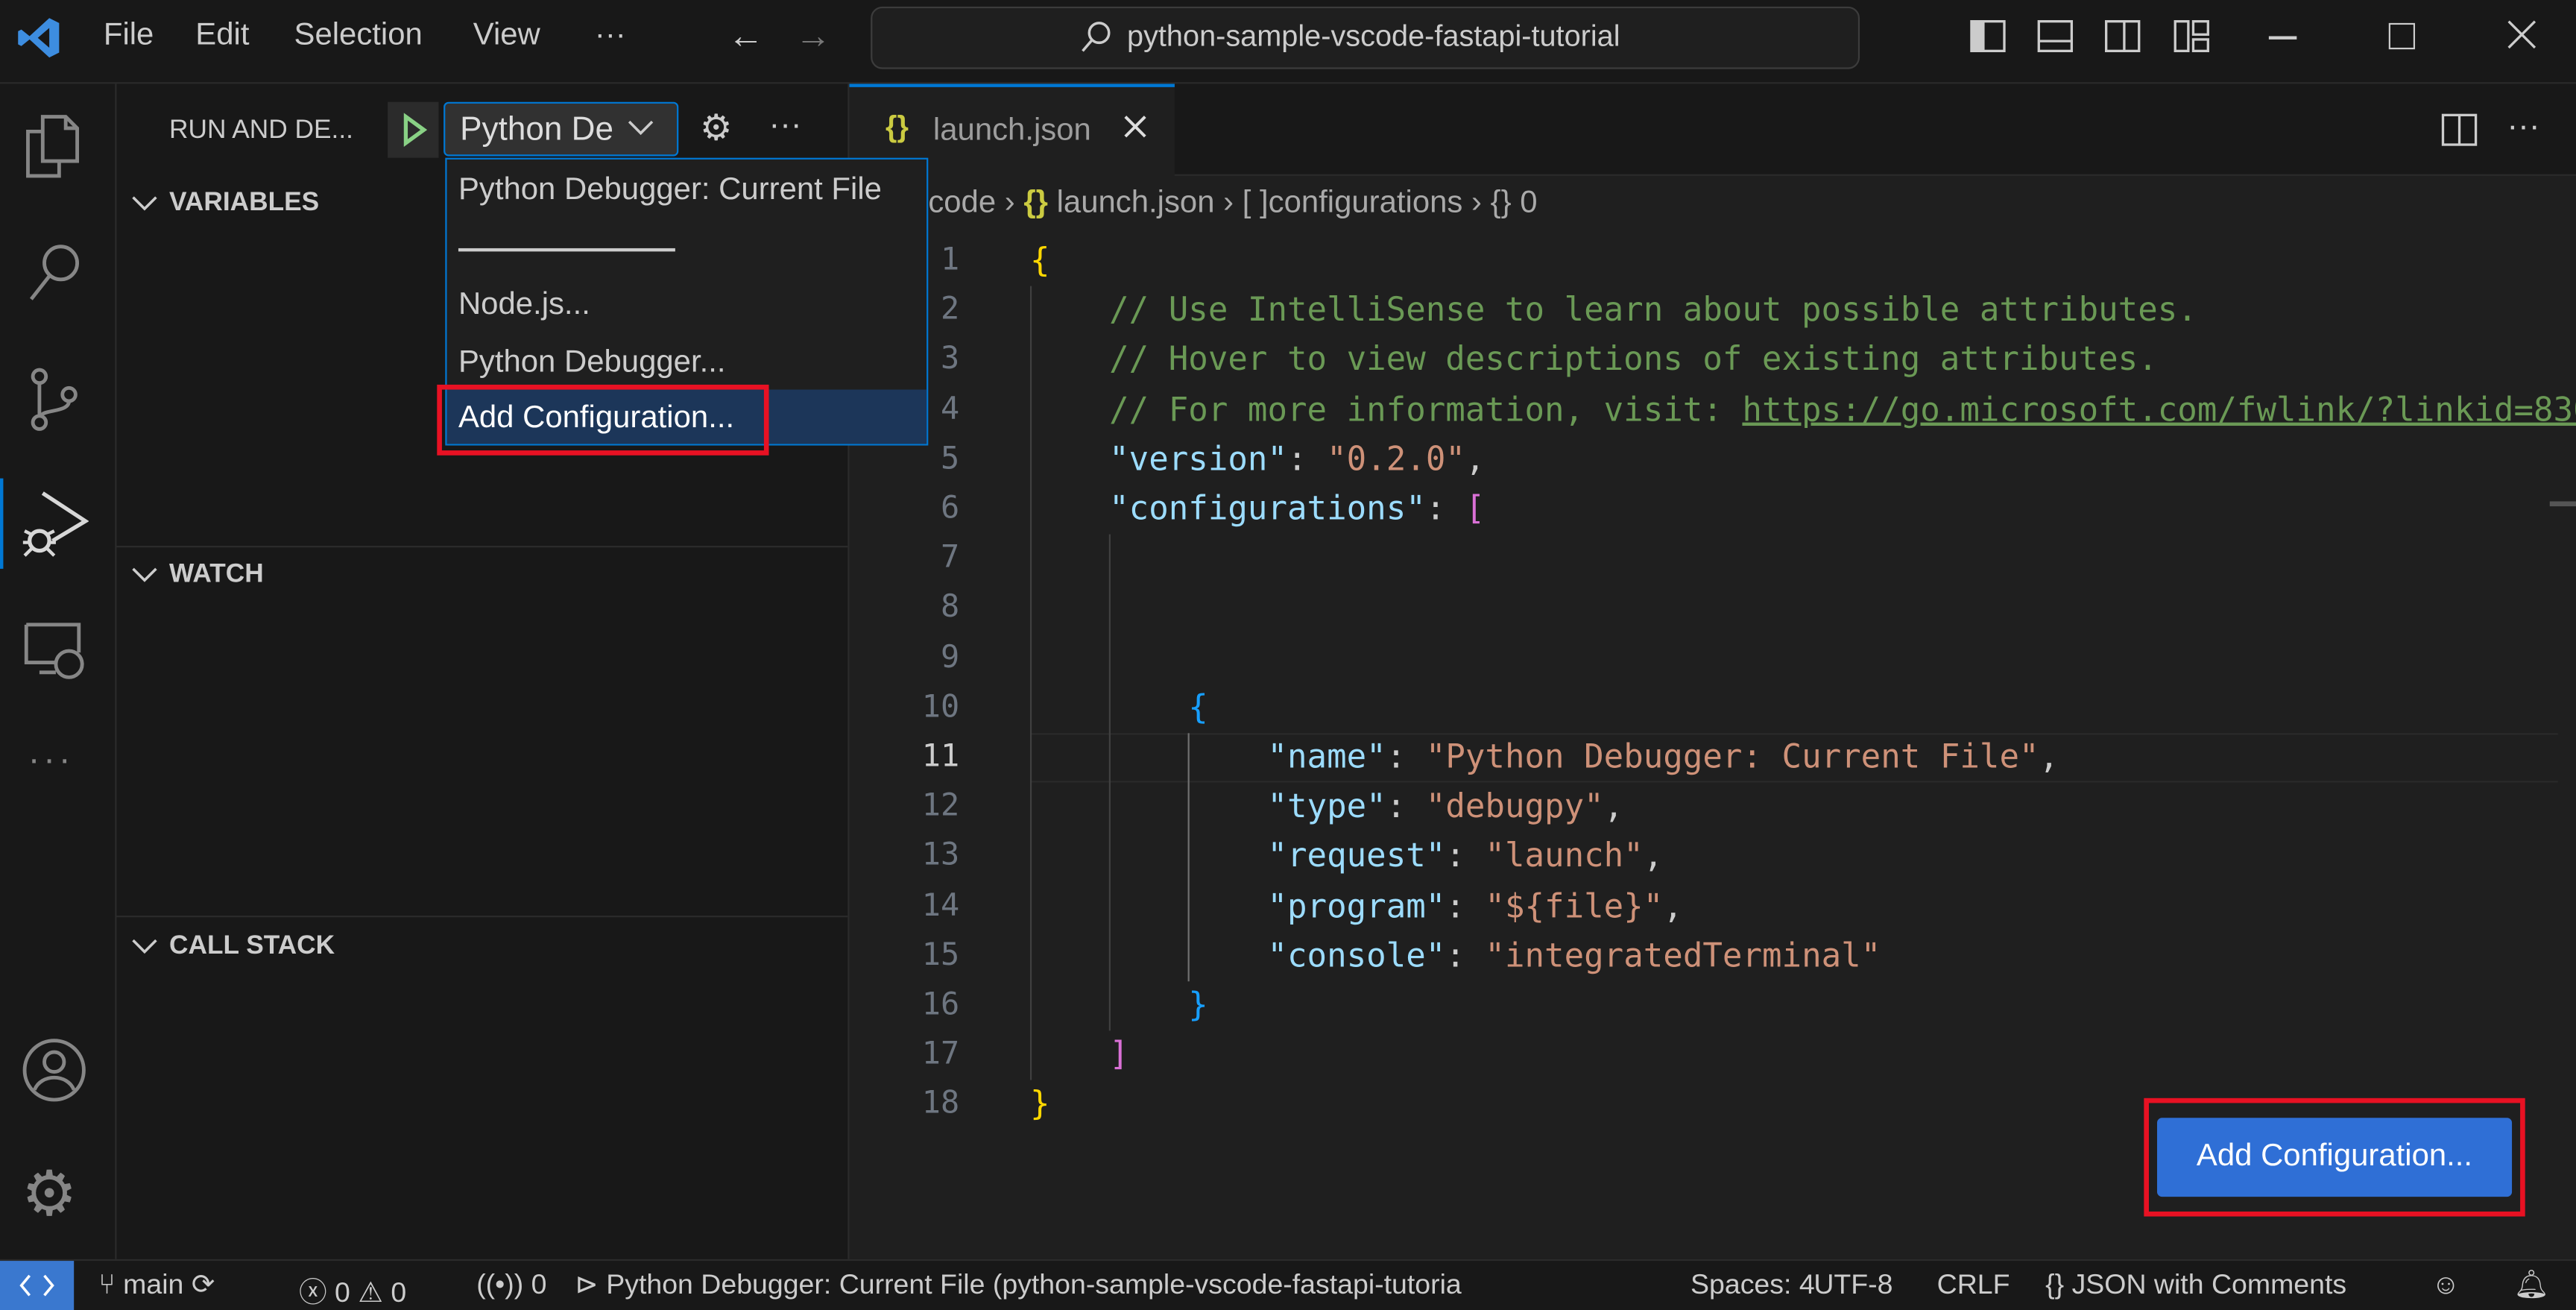  Describe the element at coordinates (813, 36) in the screenshot. I see `forward-arrow-icon: →` at that location.